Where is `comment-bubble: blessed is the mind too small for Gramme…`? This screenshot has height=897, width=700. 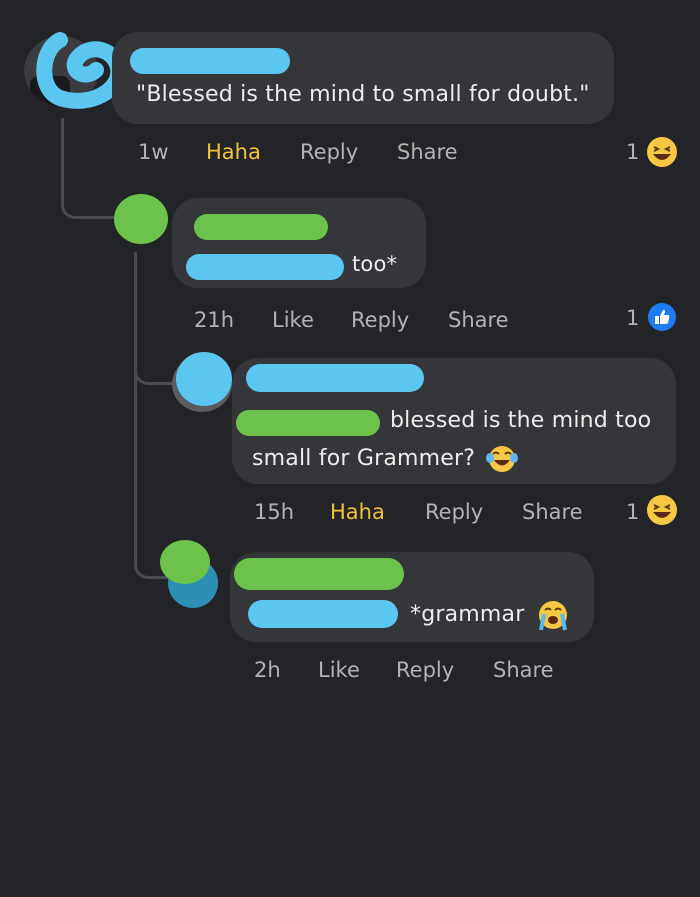
comment-bubble: blessed is the mind too small for Gramme… is located at coordinates (454, 421).